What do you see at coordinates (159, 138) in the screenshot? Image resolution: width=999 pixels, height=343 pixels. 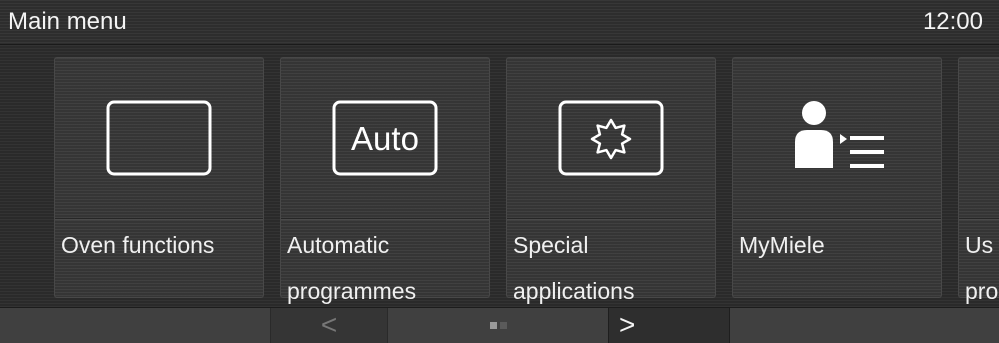 I see `oven-functions-icon` at bounding box center [159, 138].